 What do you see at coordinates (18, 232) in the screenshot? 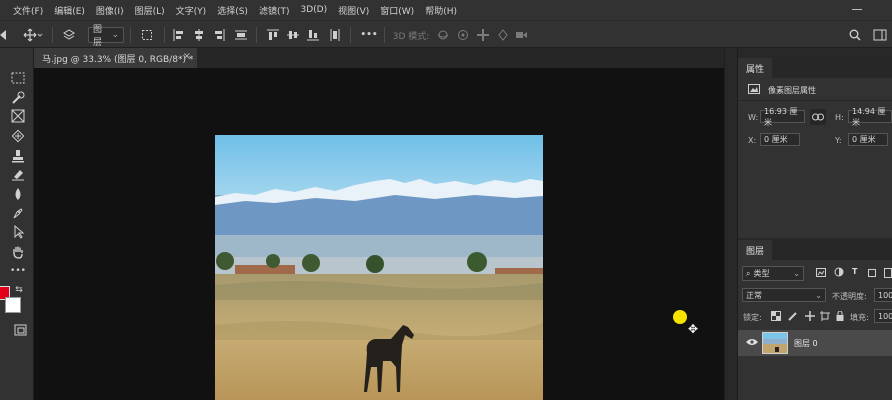
I see `path-selection-tool-icon` at bounding box center [18, 232].